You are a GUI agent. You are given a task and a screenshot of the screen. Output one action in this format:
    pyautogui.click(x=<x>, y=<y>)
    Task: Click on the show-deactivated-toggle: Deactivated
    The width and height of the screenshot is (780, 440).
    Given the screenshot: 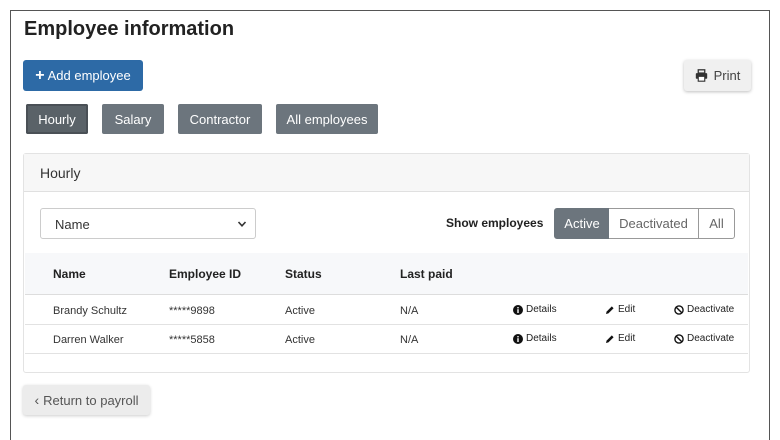 What is the action you would take?
    pyautogui.click(x=654, y=223)
    